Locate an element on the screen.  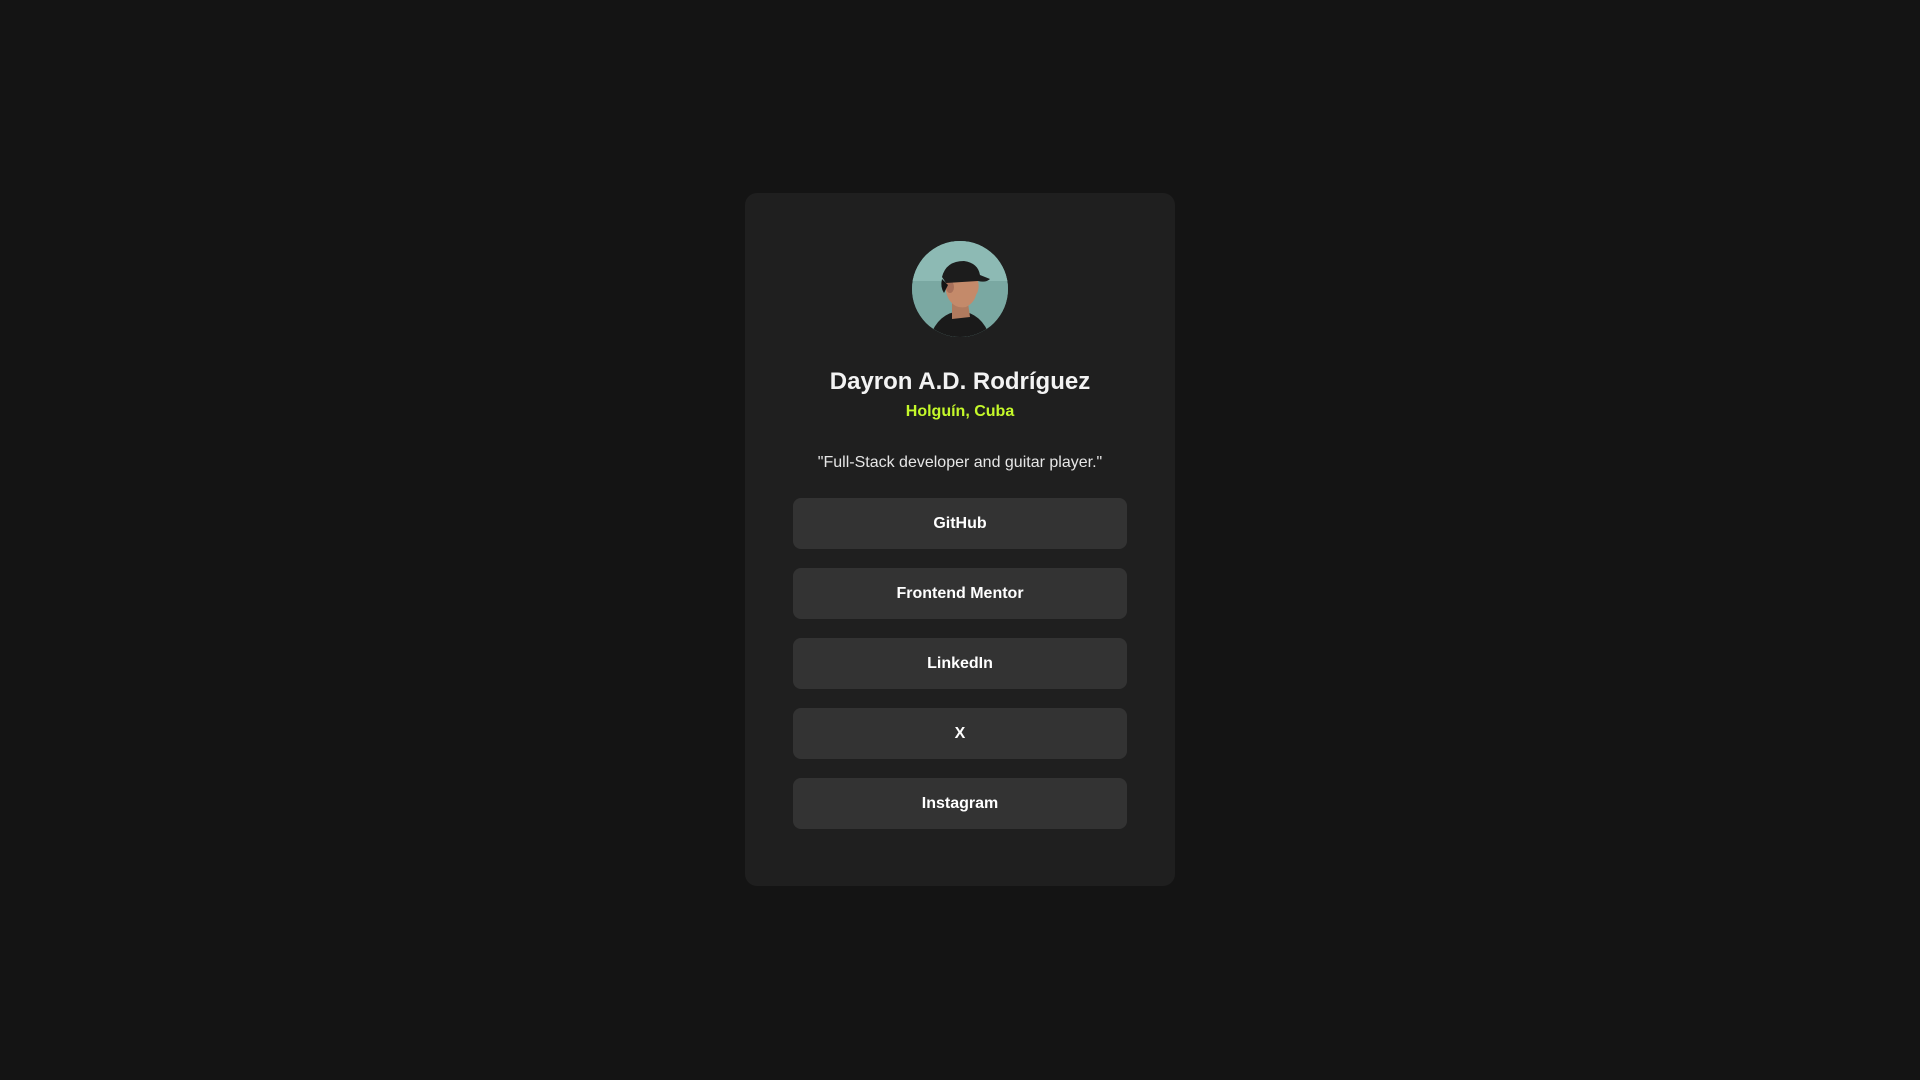
instagram-link-button: Instagram is located at coordinates (960, 803).